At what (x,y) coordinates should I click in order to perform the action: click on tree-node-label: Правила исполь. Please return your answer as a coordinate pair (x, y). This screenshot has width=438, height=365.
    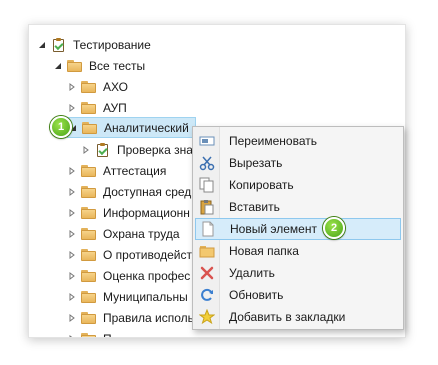
    Looking at the image, I should click on (148, 317).